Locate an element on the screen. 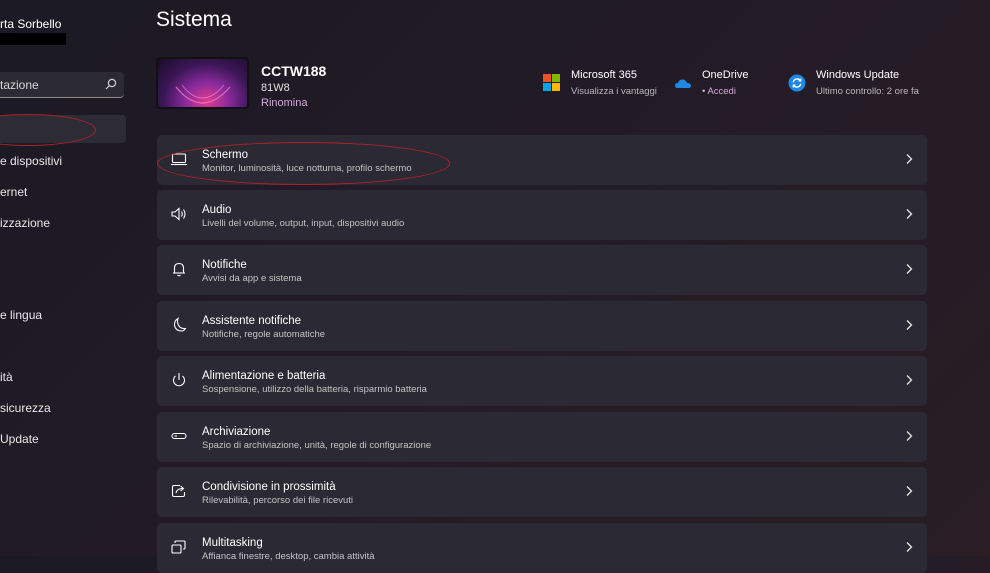 The height and width of the screenshot is (573, 990). quick-link-title: Windows Update is located at coordinates (858, 75).